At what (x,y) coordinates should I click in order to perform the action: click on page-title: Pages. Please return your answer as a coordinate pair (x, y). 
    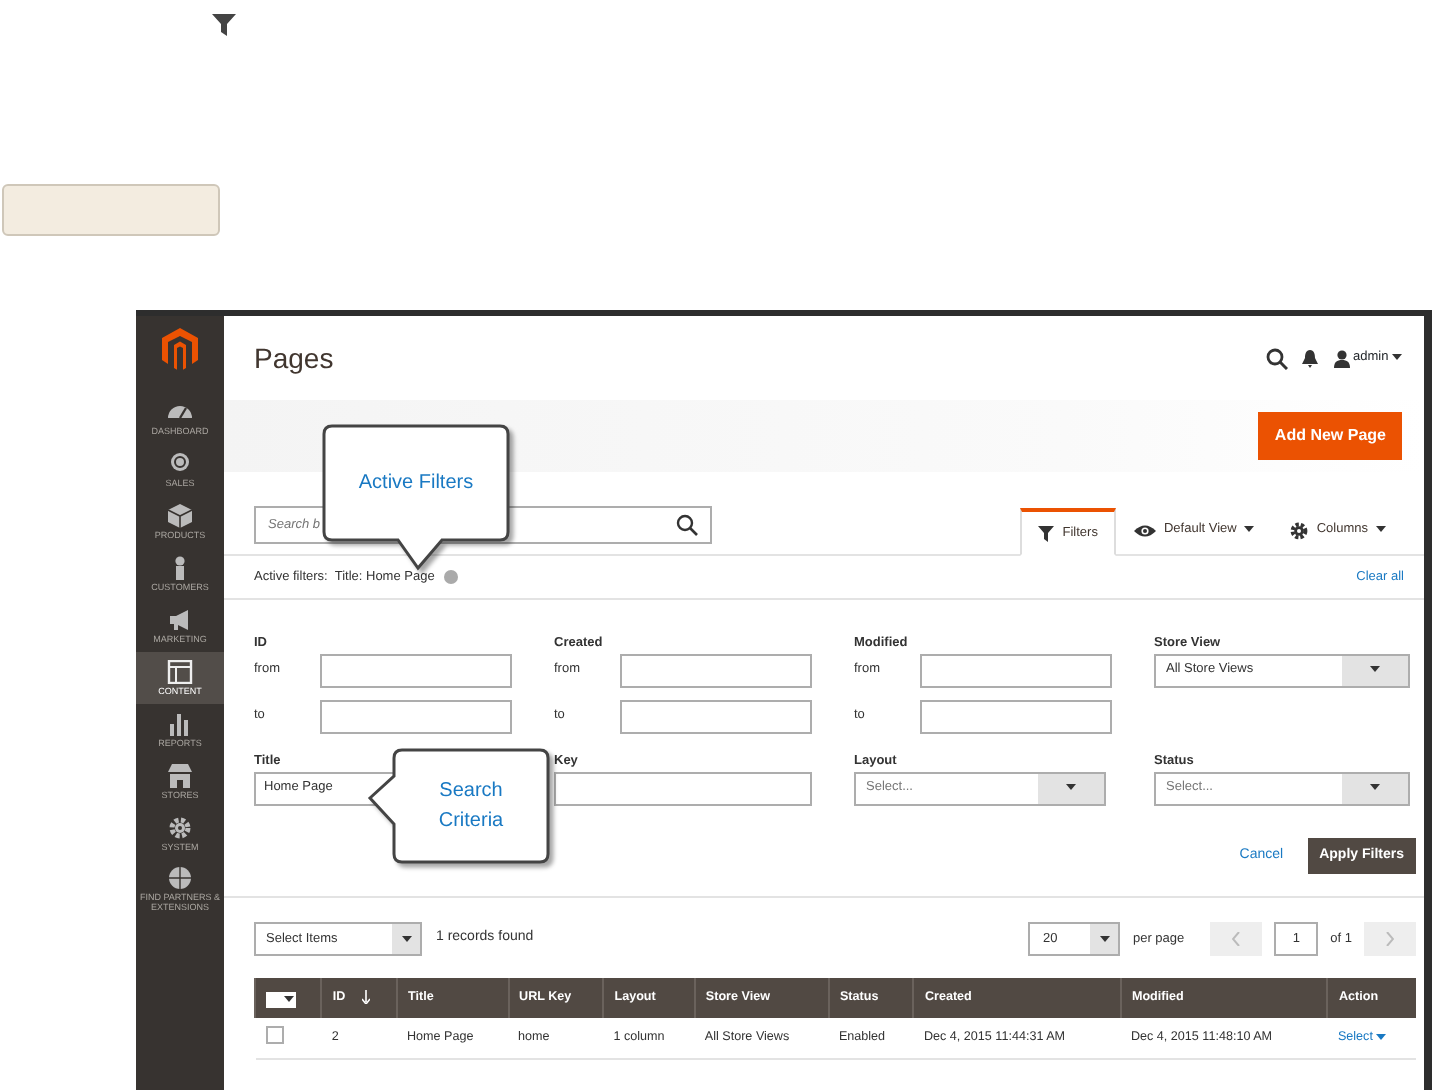
    Looking at the image, I should click on (294, 358).